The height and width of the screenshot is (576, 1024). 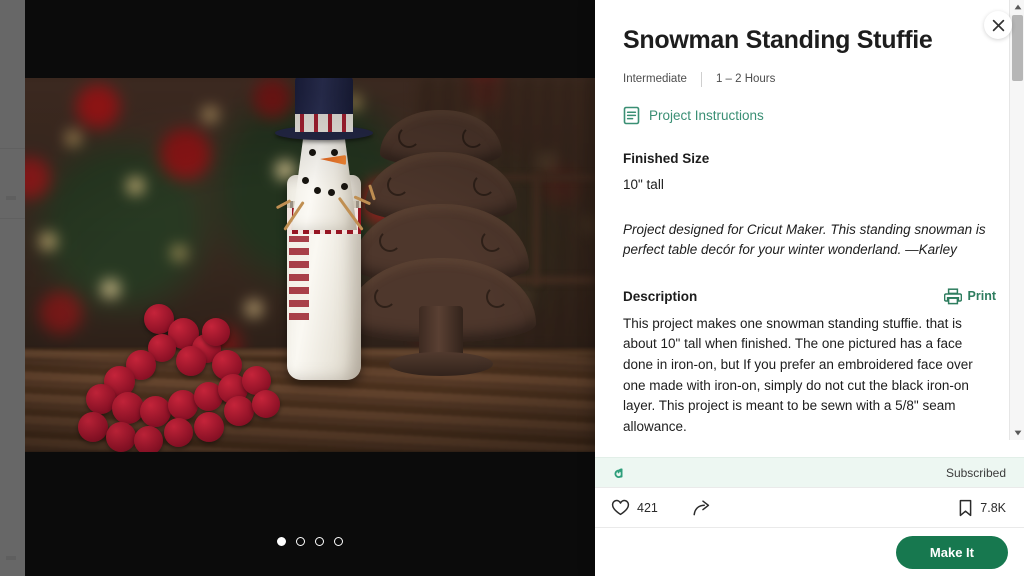 I want to click on save-button: 7.8K, so click(x=982, y=508).